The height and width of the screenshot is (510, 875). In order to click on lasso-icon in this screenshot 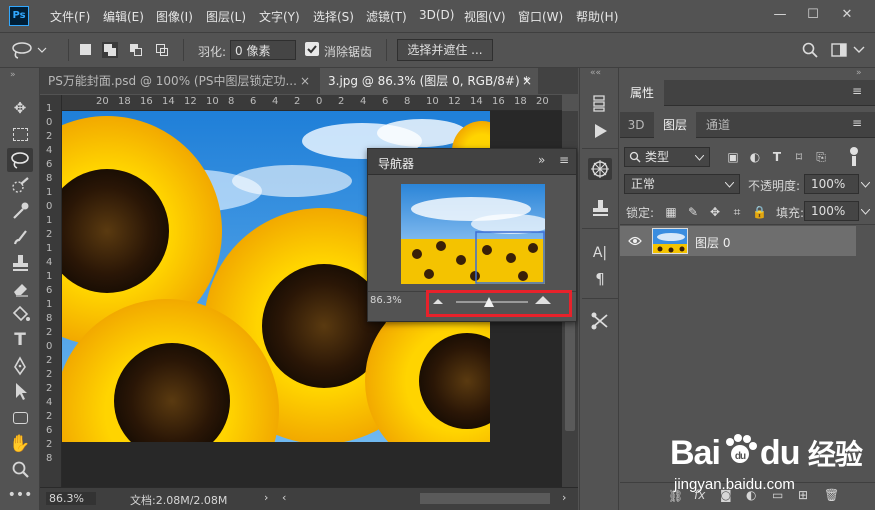, I will do `click(20, 160)`.